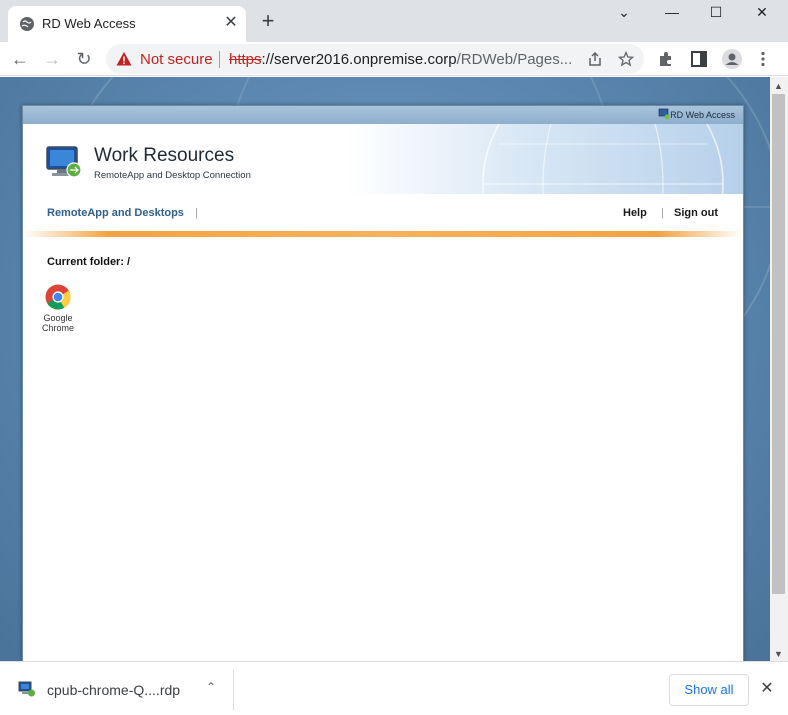 Image resolution: width=788 pixels, height=715 pixels. I want to click on address-divider, so click(219, 59).